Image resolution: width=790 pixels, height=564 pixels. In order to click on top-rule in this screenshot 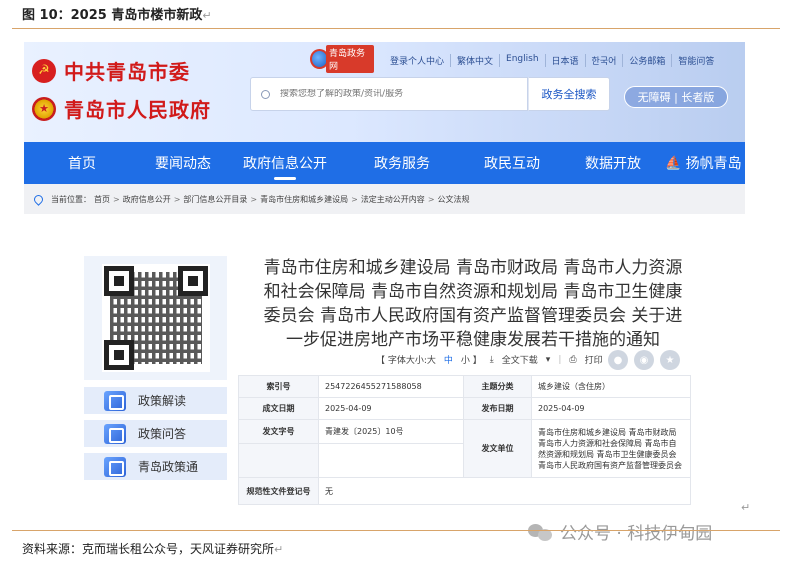, I will do `click(396, 28)`.